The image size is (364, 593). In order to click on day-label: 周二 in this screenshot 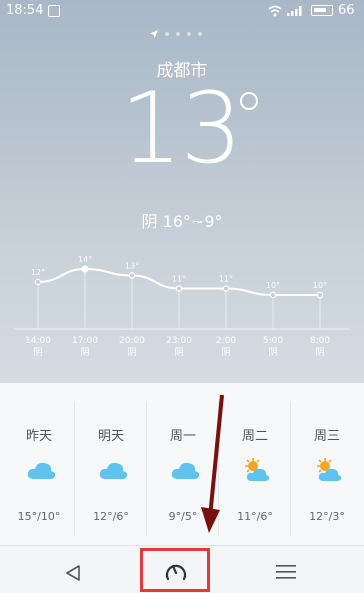, I will do `click(254, 436)`.